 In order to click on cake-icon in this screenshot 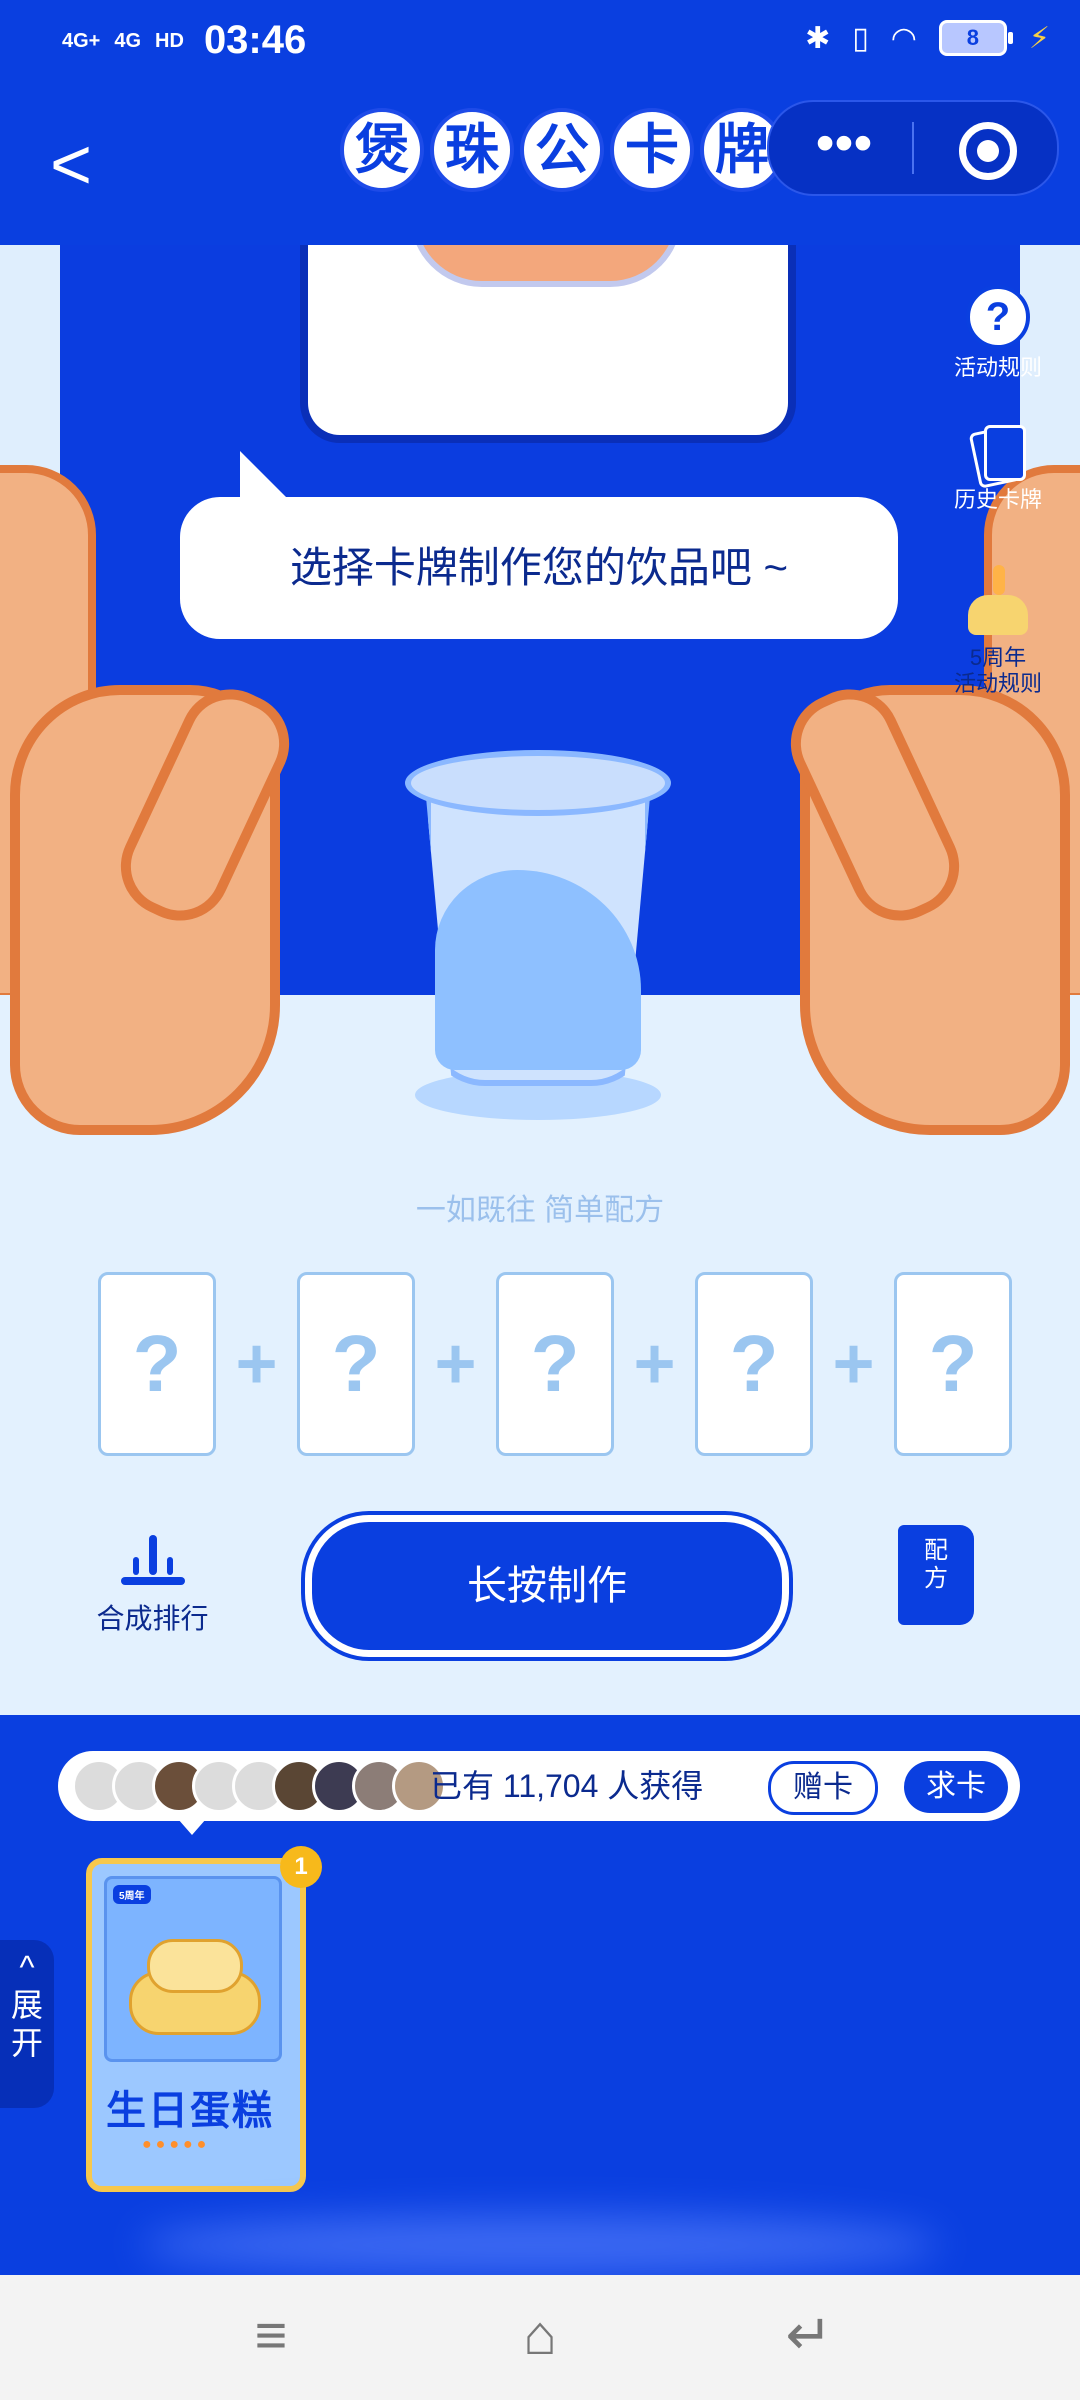, I will do `click(998, 602)`.